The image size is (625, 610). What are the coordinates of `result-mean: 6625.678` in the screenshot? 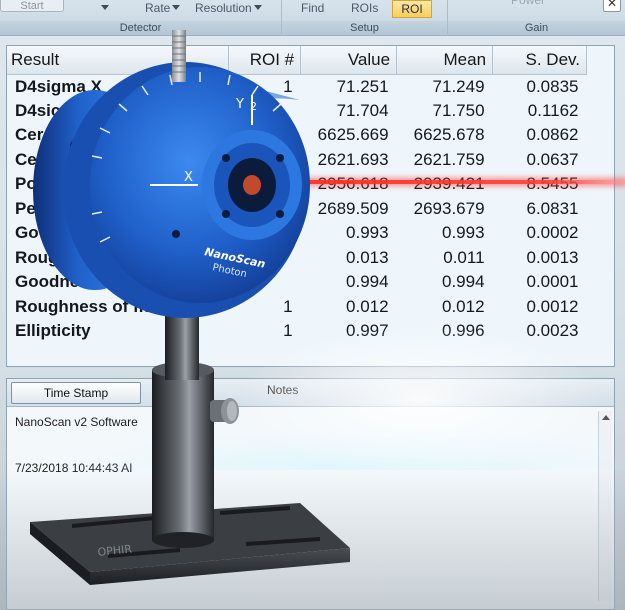 It's located at (449, 135).